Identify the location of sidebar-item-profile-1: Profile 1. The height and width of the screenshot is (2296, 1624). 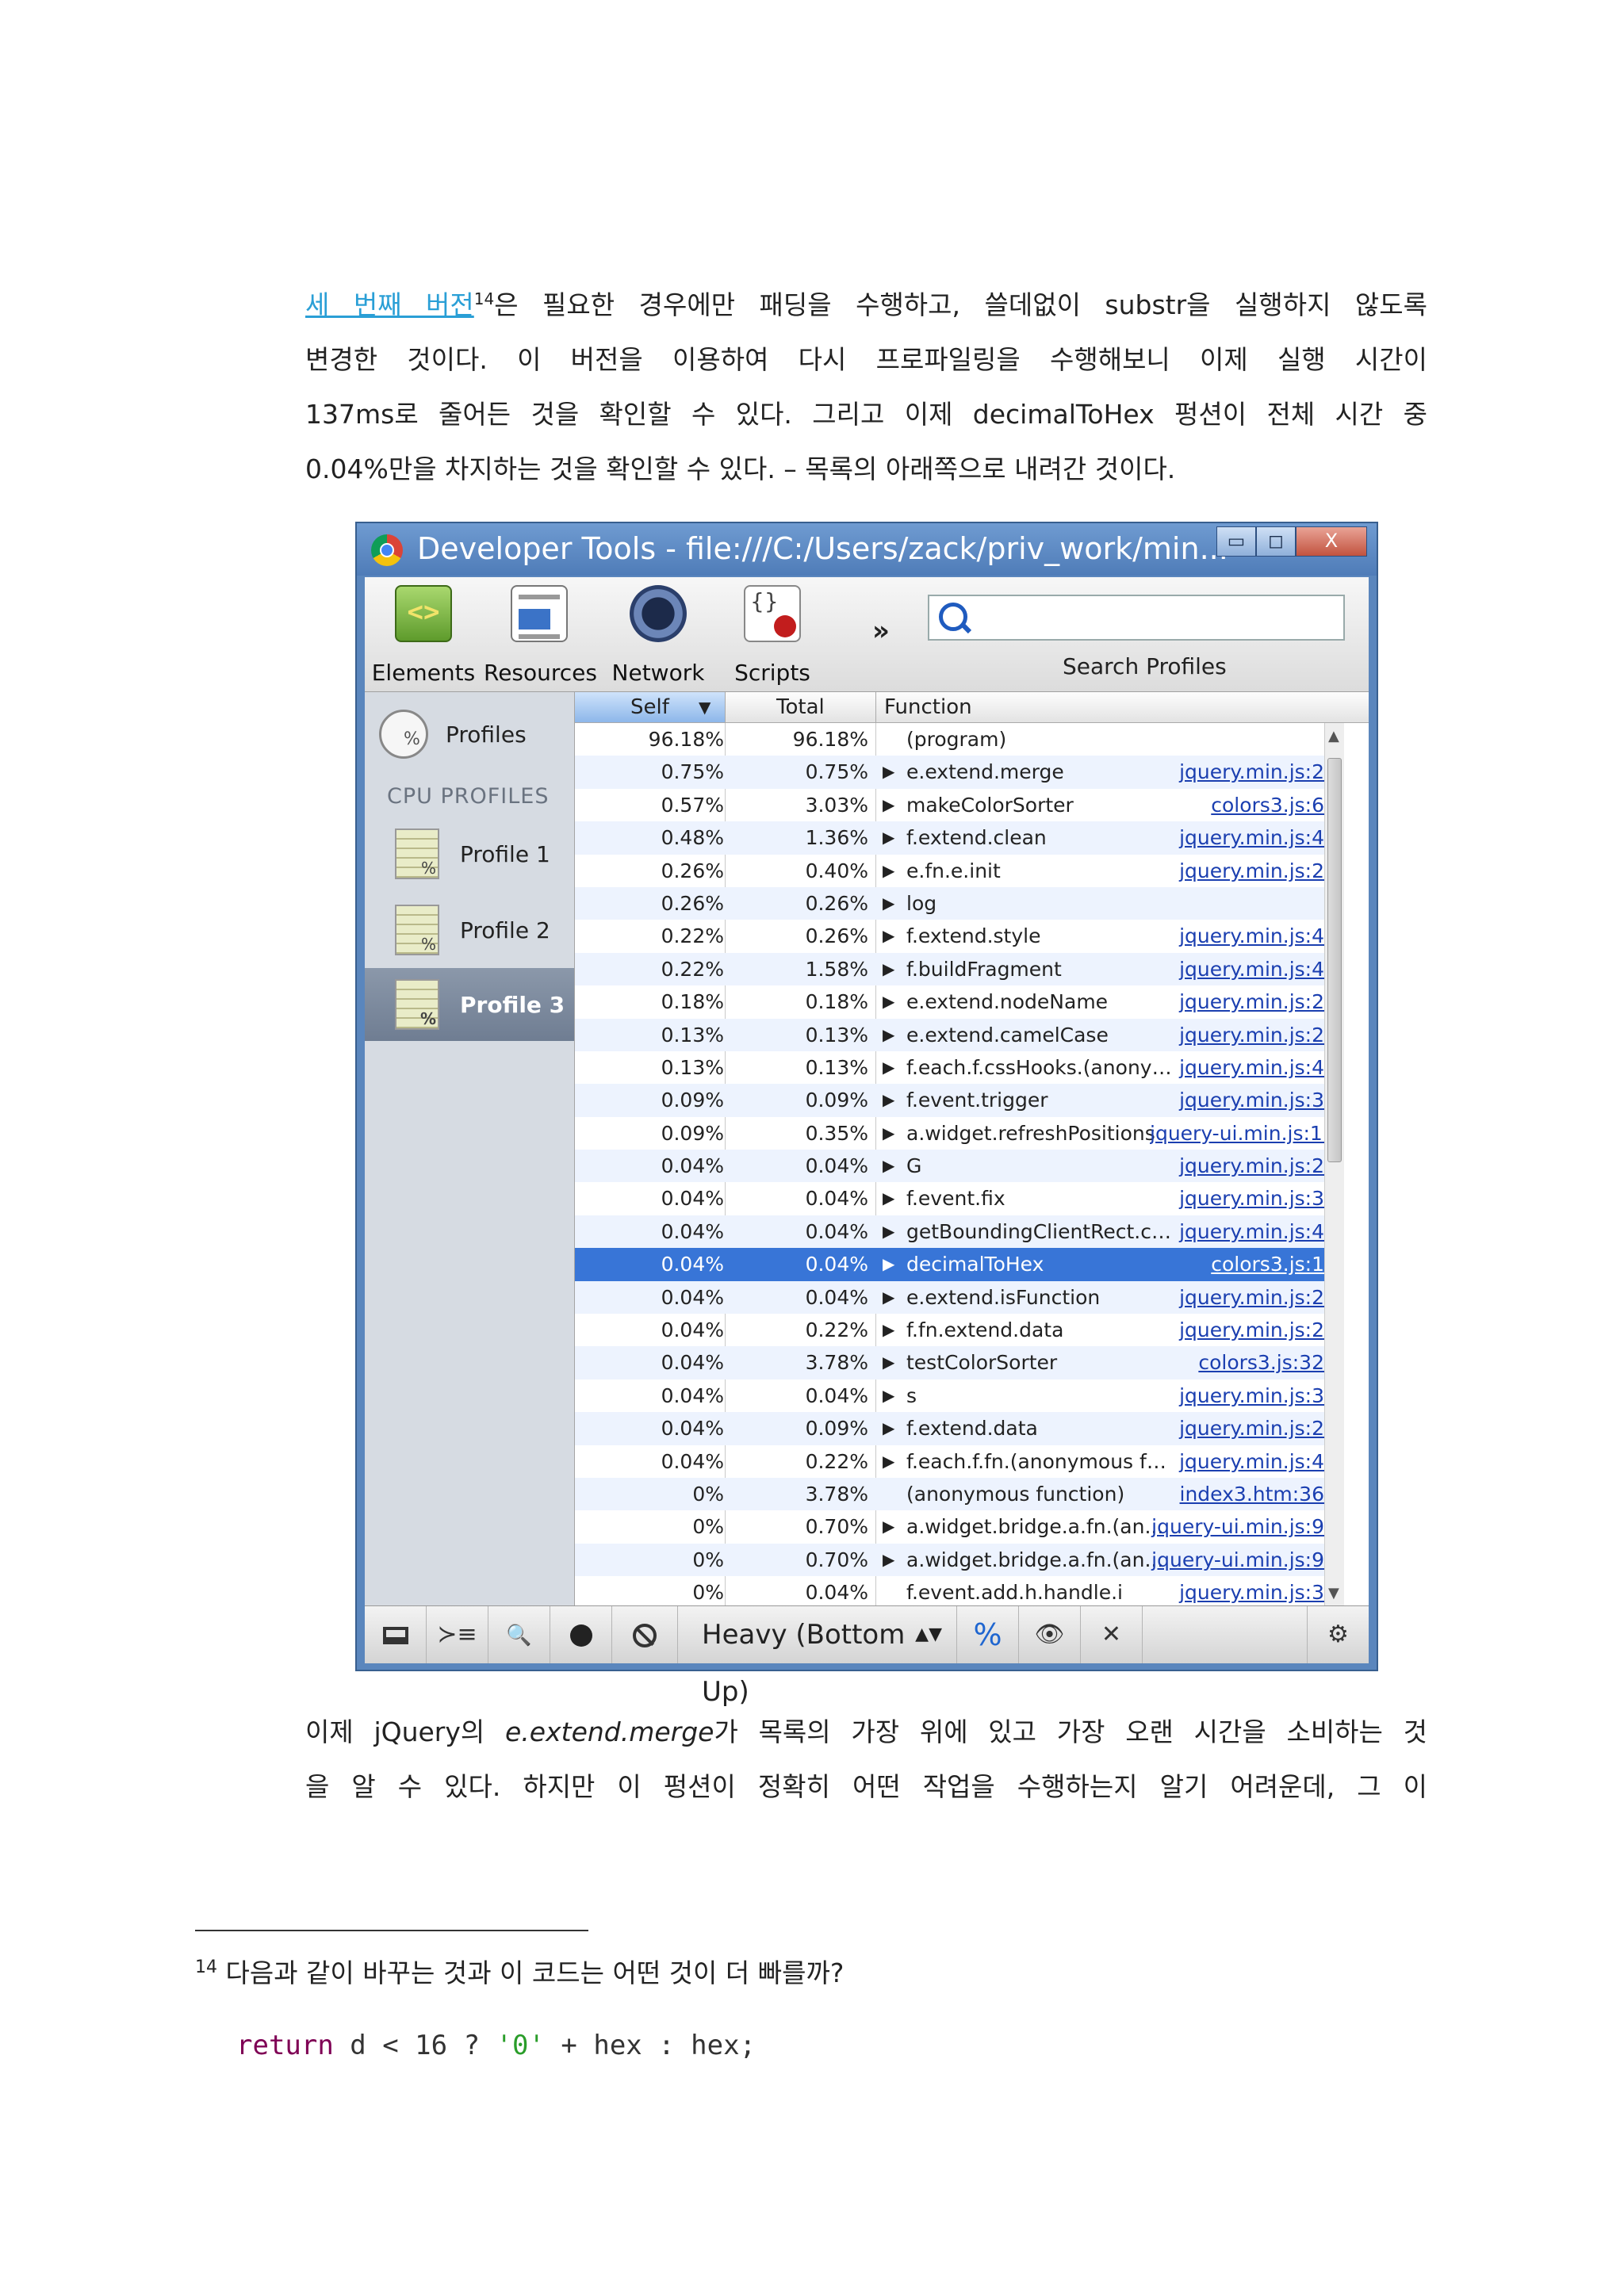
(469, 854).